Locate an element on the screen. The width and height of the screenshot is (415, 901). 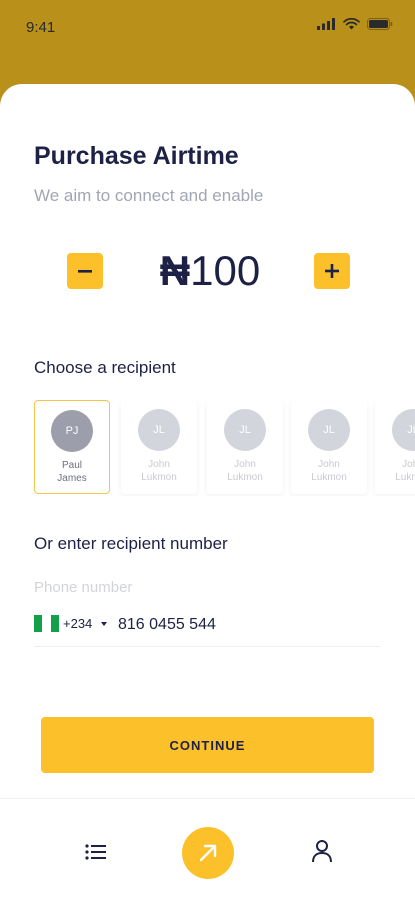
increase-amount-button is located at coordinates (332, 271).